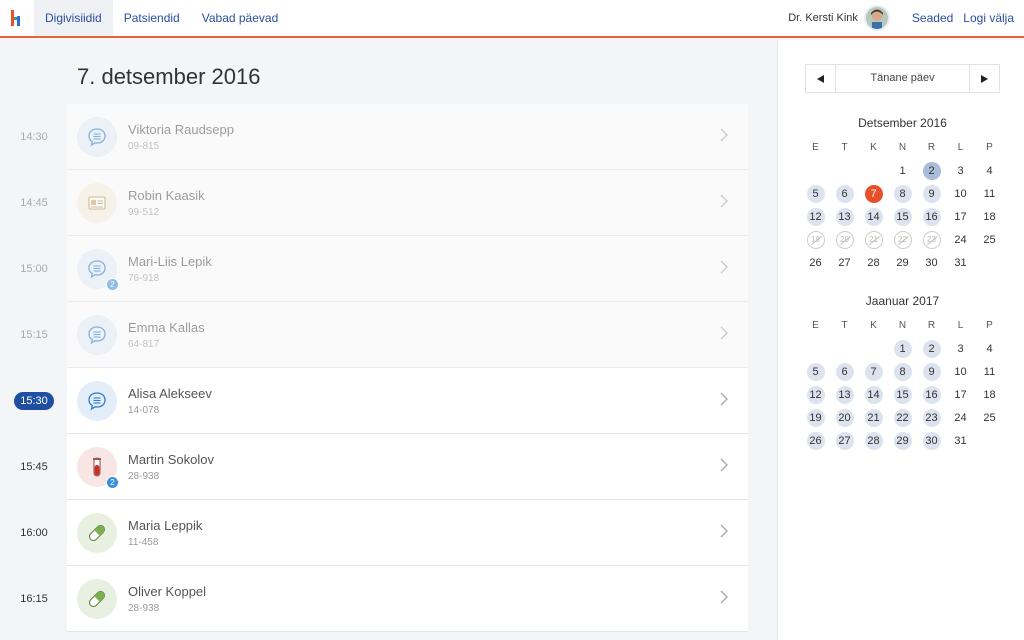 This screenshot has width=1024, height=640. What do you see at coordinates (815, 417) in the screenshot?
I see `calendar-day: 19` at bounding box center [815, 417].